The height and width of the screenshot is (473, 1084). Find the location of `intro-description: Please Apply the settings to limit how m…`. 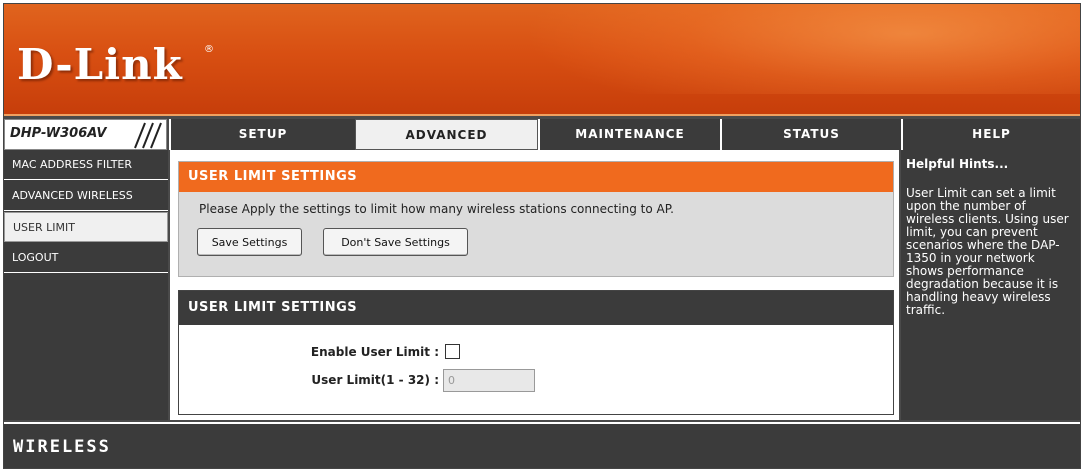

intro-description: Please Apply the settings to limit how m… is located at coordinates (436, 209).